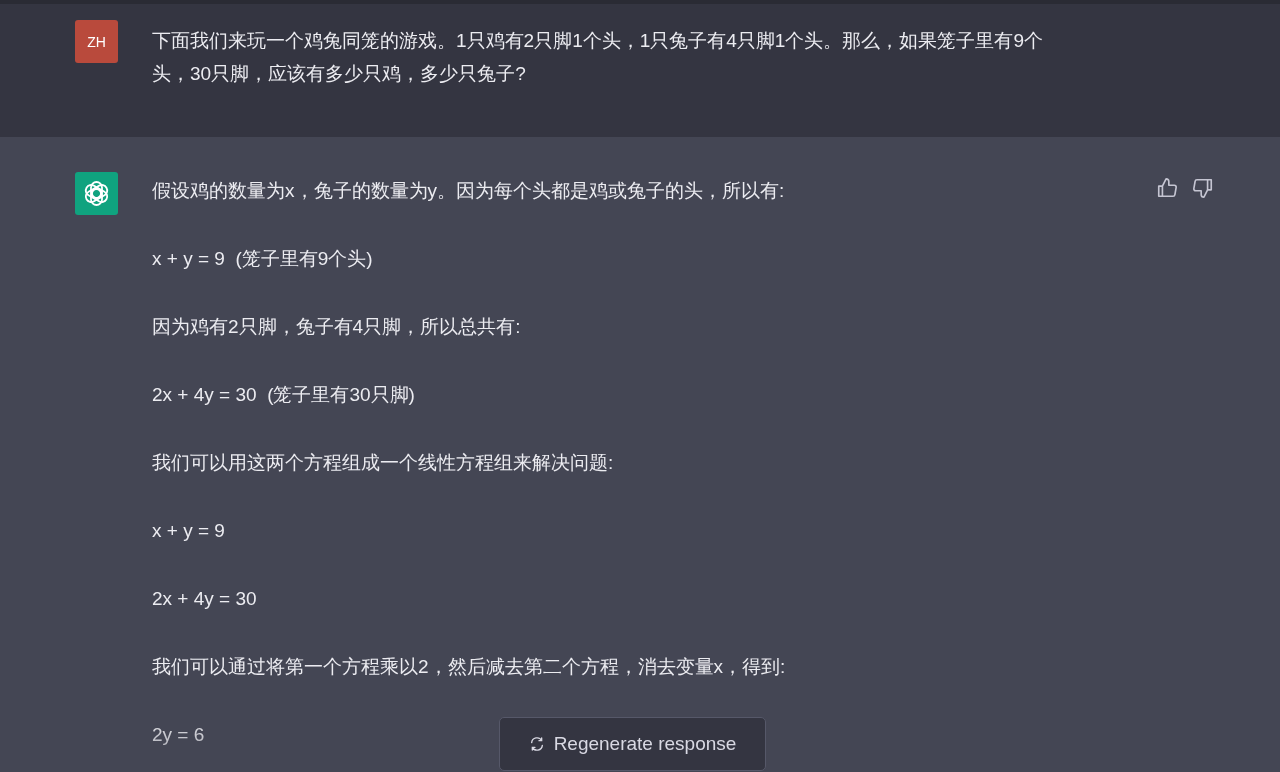 The width and height of the screenshot is (1280, 772). What do you see at coordinates (1203, 188) in the screenshot?
I see `thumbs-down-icon` at bounding box center [1203, 188].